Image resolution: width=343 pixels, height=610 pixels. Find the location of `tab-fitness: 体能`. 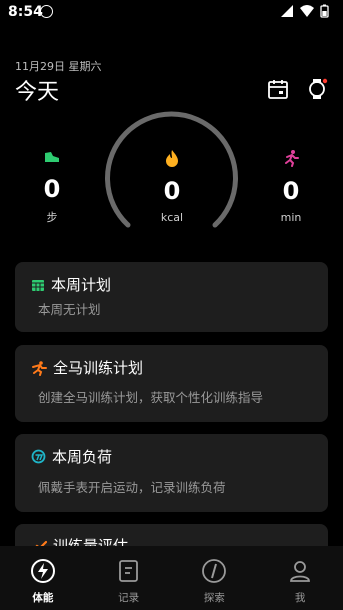

tab-fitness: 体能 is located at coordinates (43, 575).